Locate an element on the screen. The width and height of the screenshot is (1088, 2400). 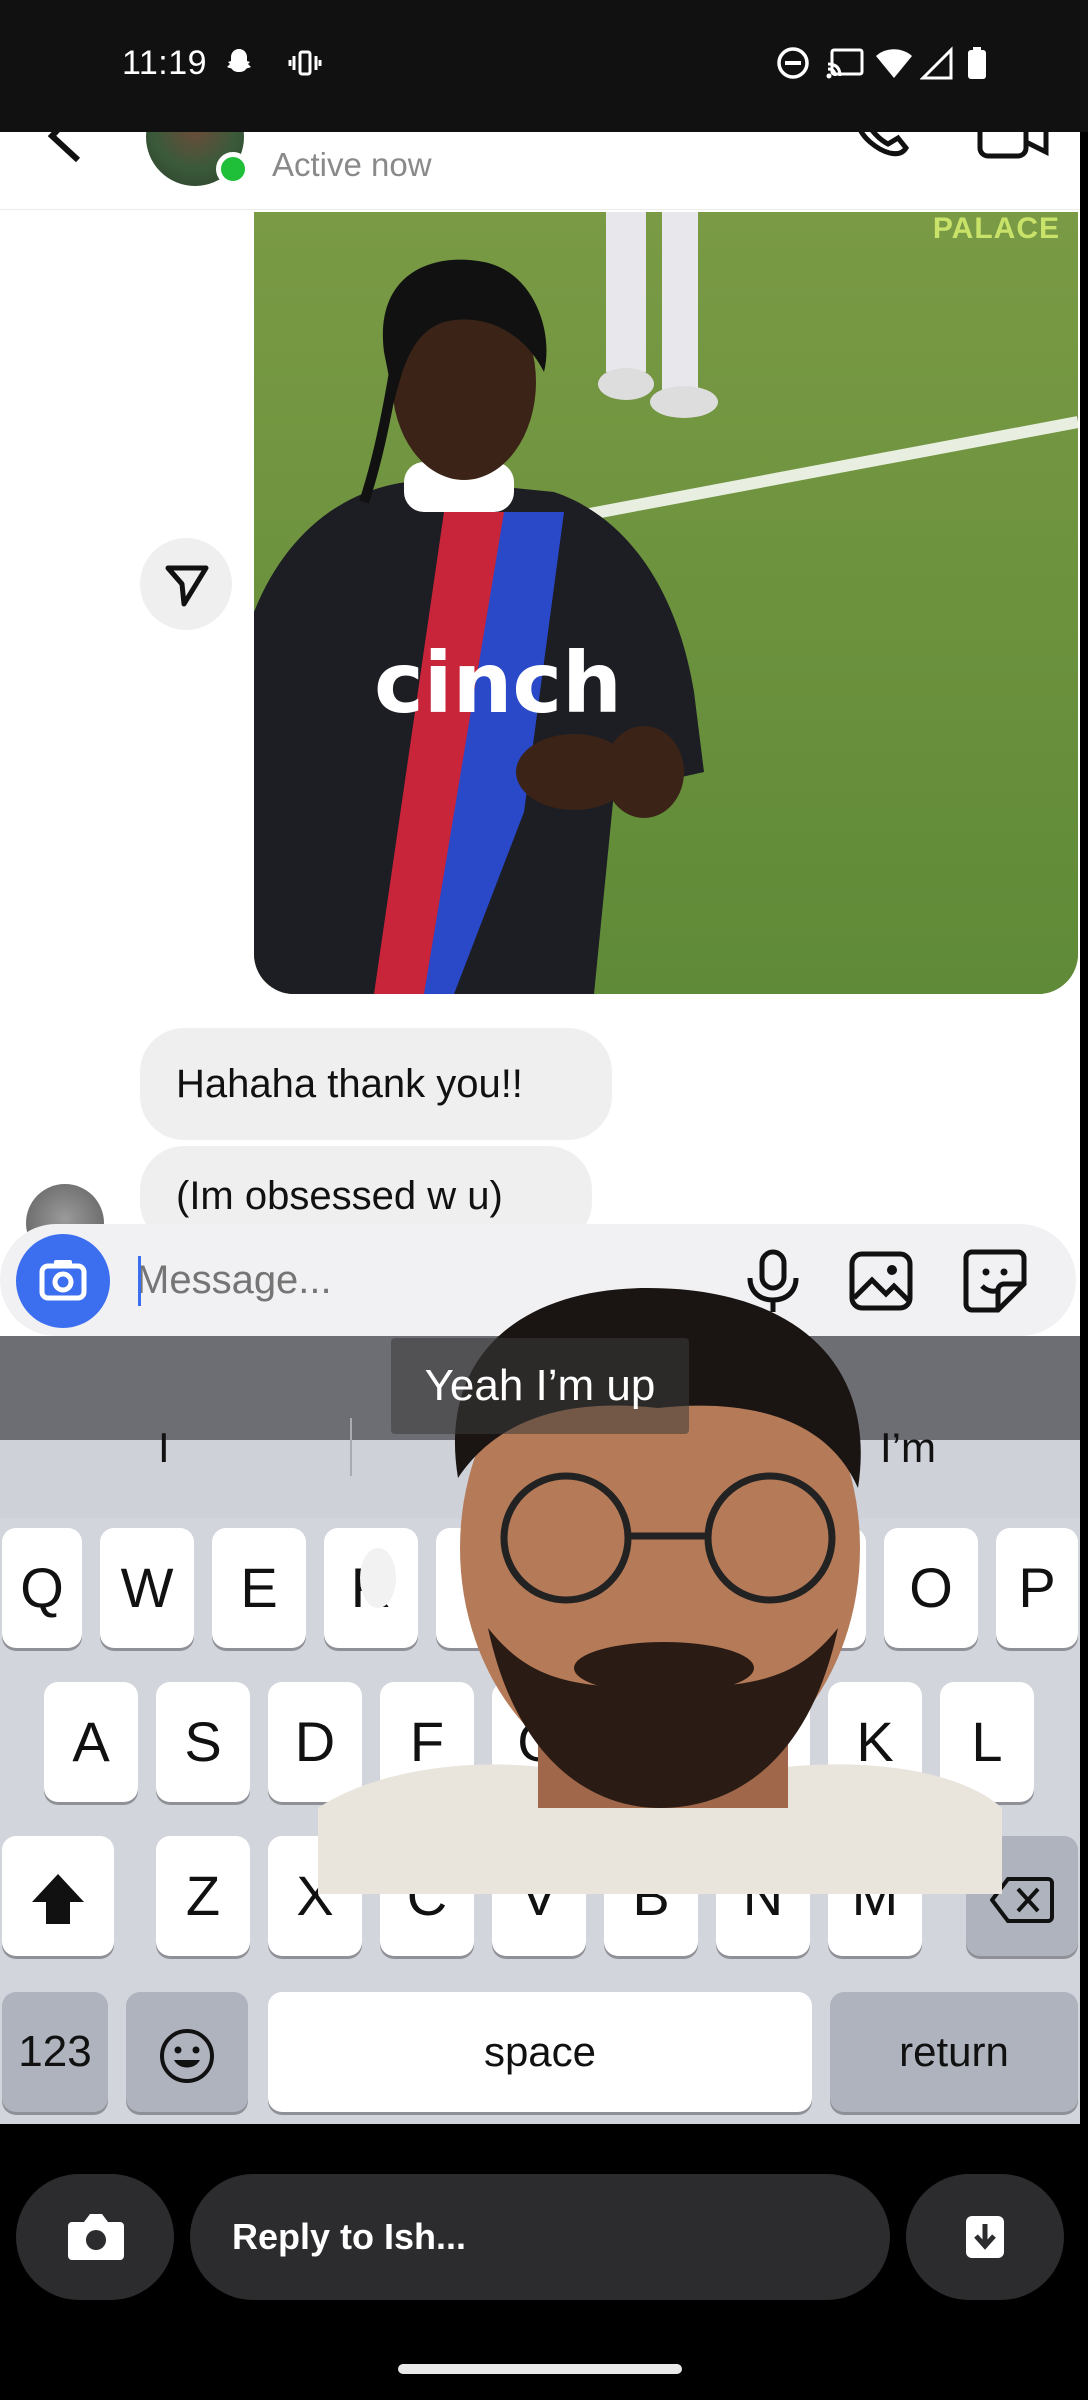
return-key: return is located at coordinates (954, 2052).